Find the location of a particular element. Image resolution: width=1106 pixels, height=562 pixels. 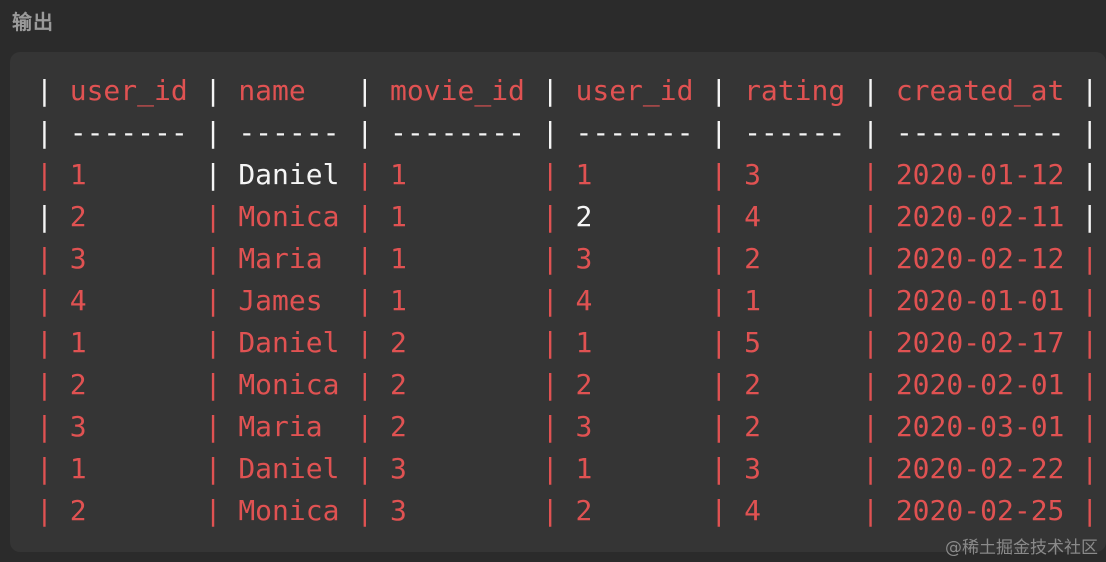

table-row: | 2 | Monica | 3 | 2 | 4 | 2020-02-25 | is located at coordinates (567, 511).